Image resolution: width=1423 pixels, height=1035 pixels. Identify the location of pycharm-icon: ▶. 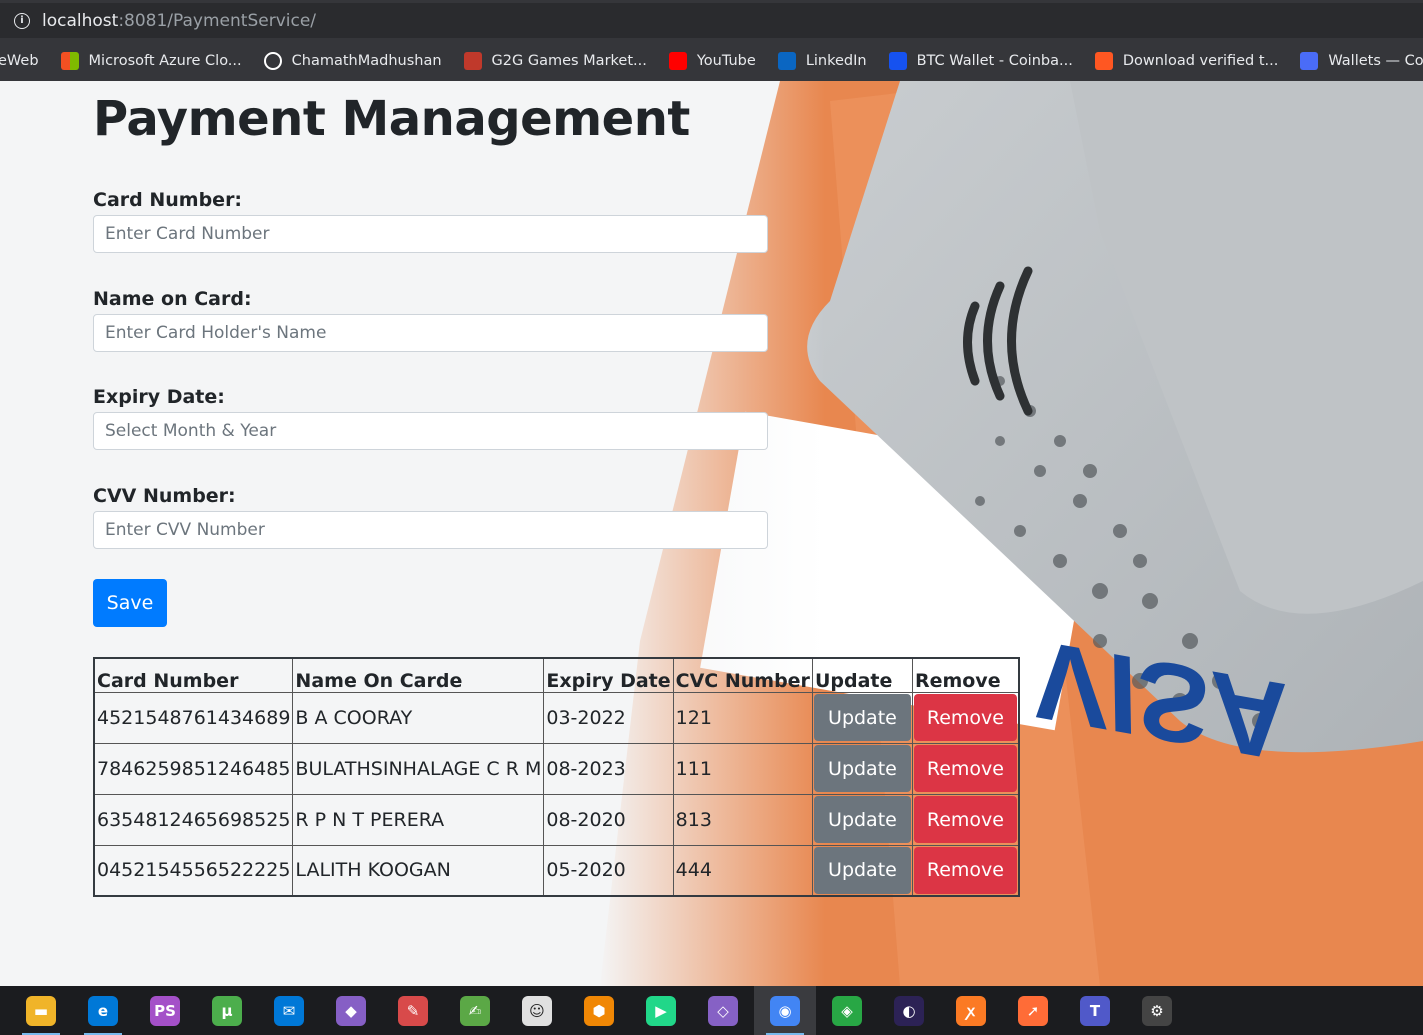
(661, 1010).